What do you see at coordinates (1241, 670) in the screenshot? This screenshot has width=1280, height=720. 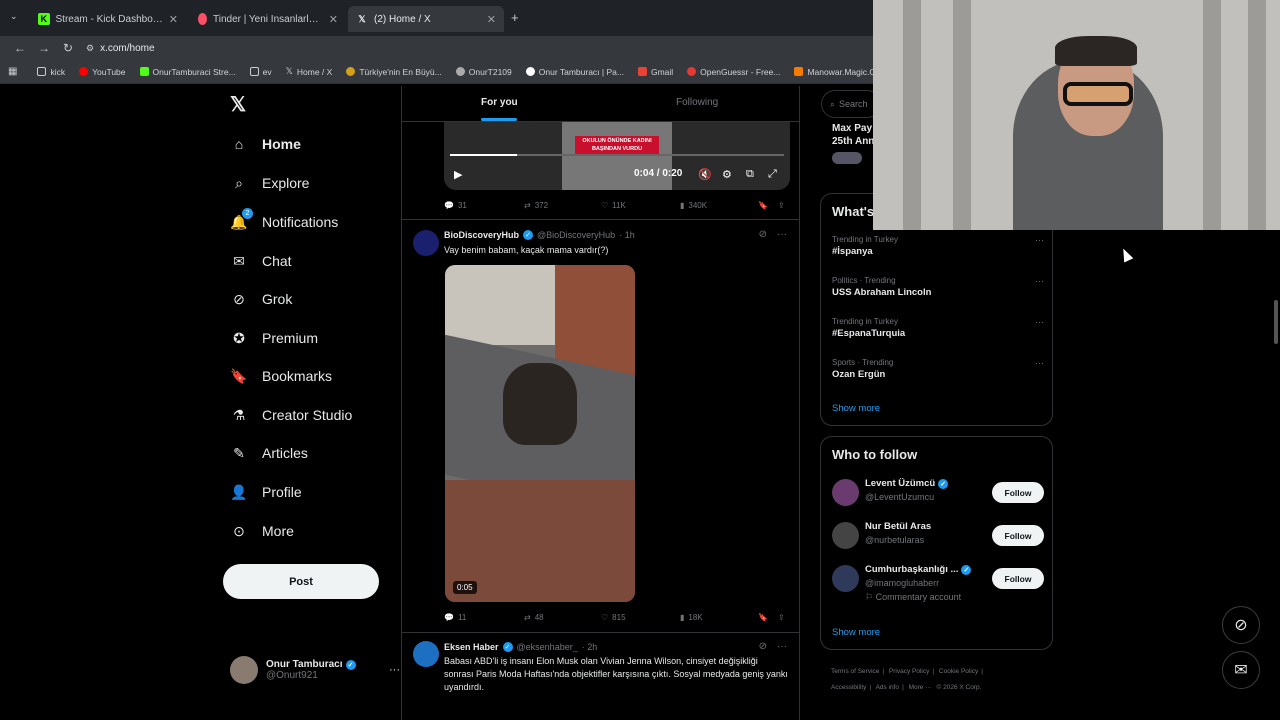 I see `messages-floating-button: ✉` at bounding box center [1241, 670].